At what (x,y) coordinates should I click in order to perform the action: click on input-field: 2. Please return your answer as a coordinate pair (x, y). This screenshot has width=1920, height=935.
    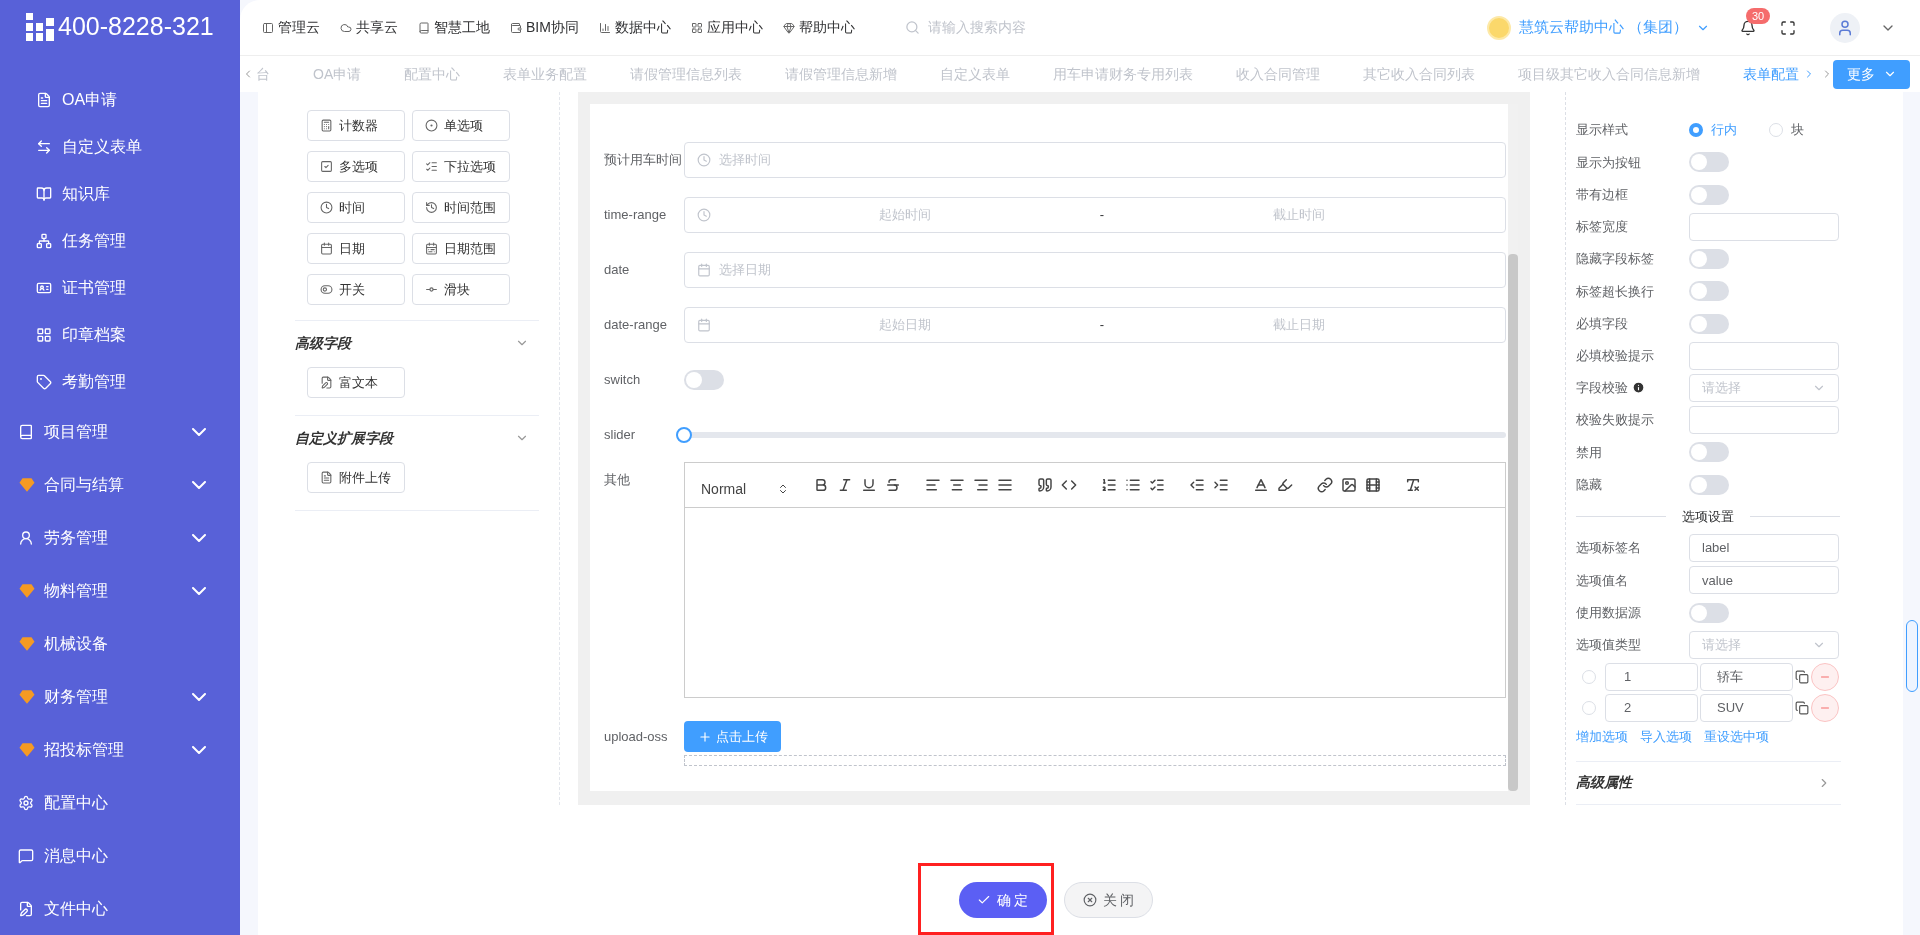
    Looking at the image, I should click on (1651, 707).